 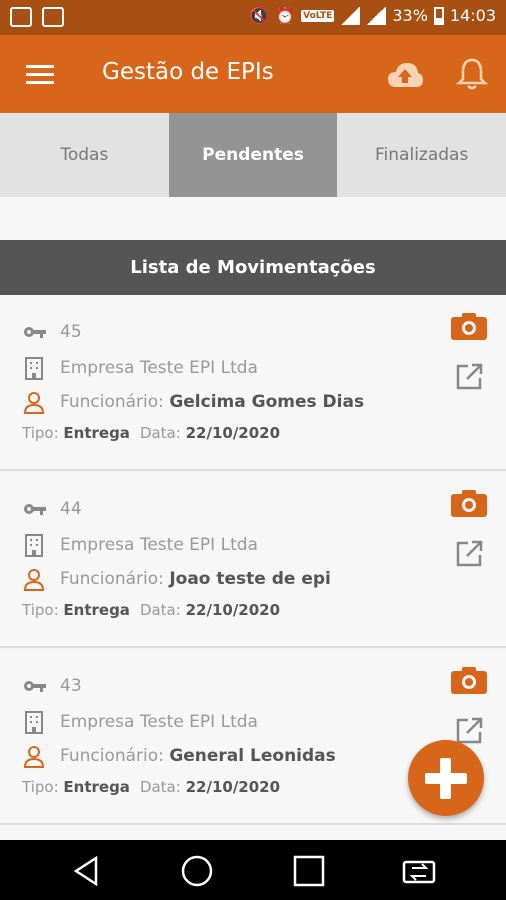 I want to click on switch-app-icon, so click(x=419, y=871).